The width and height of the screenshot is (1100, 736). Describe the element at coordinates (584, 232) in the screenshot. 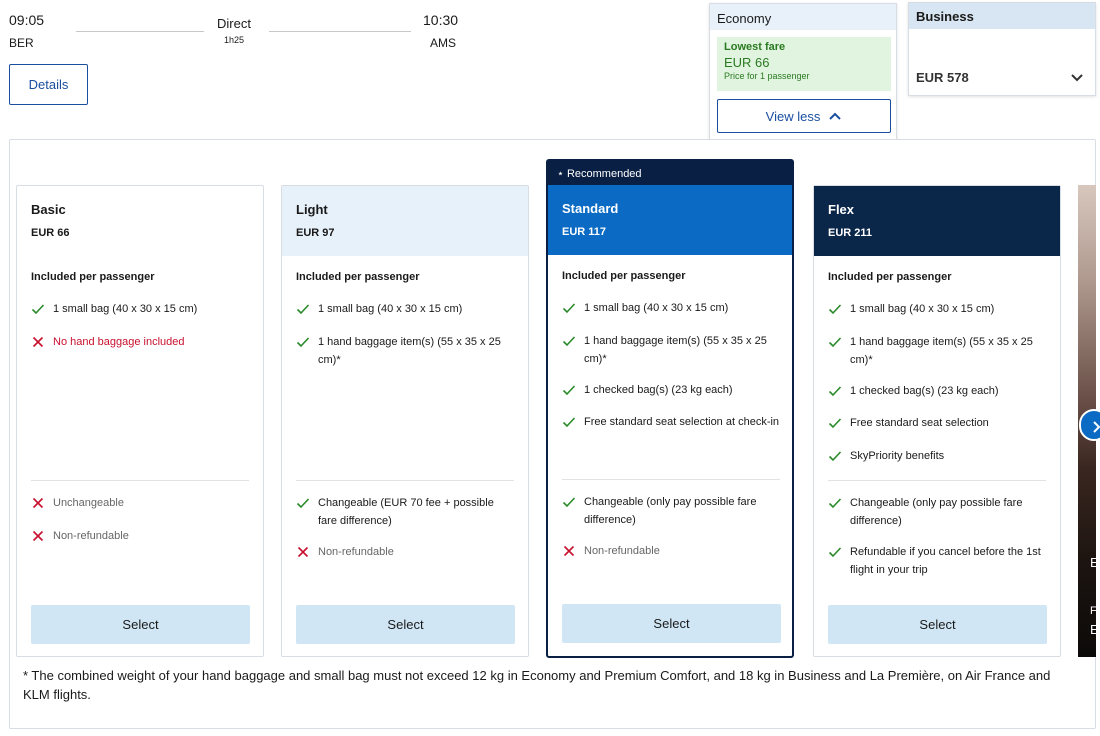

I see `fare-price: EUR 117` at that location.